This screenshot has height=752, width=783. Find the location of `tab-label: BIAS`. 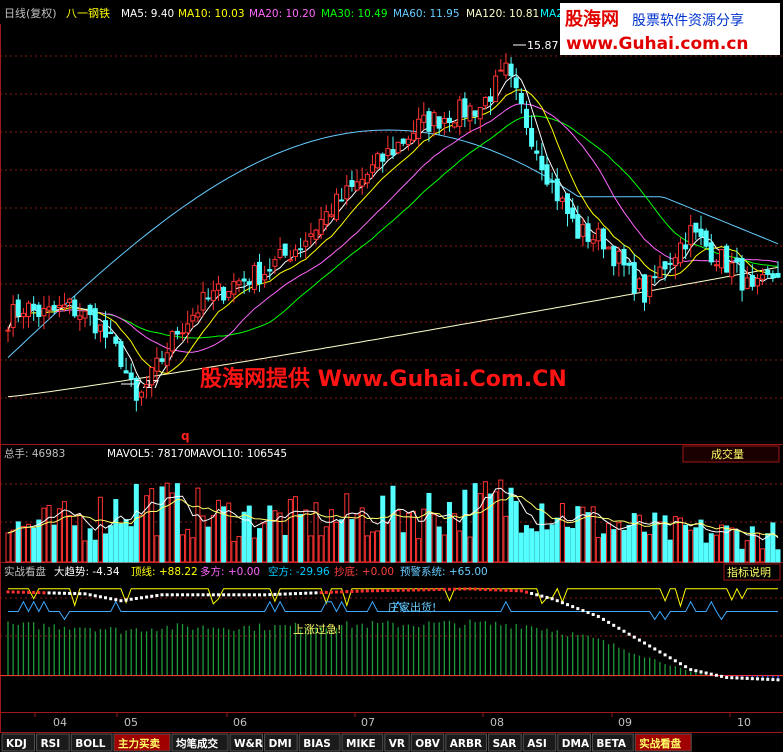

tab-label: BIAS is located at coordinates (317, 744).